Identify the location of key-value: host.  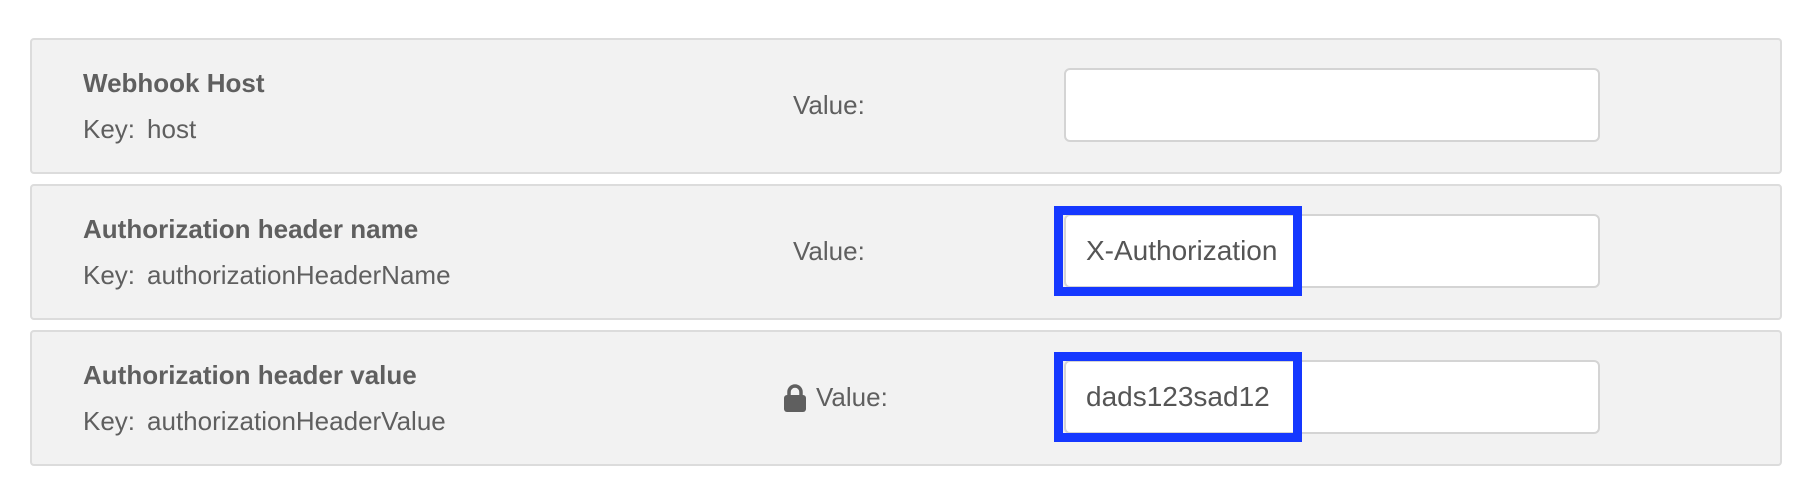
(172, 129).